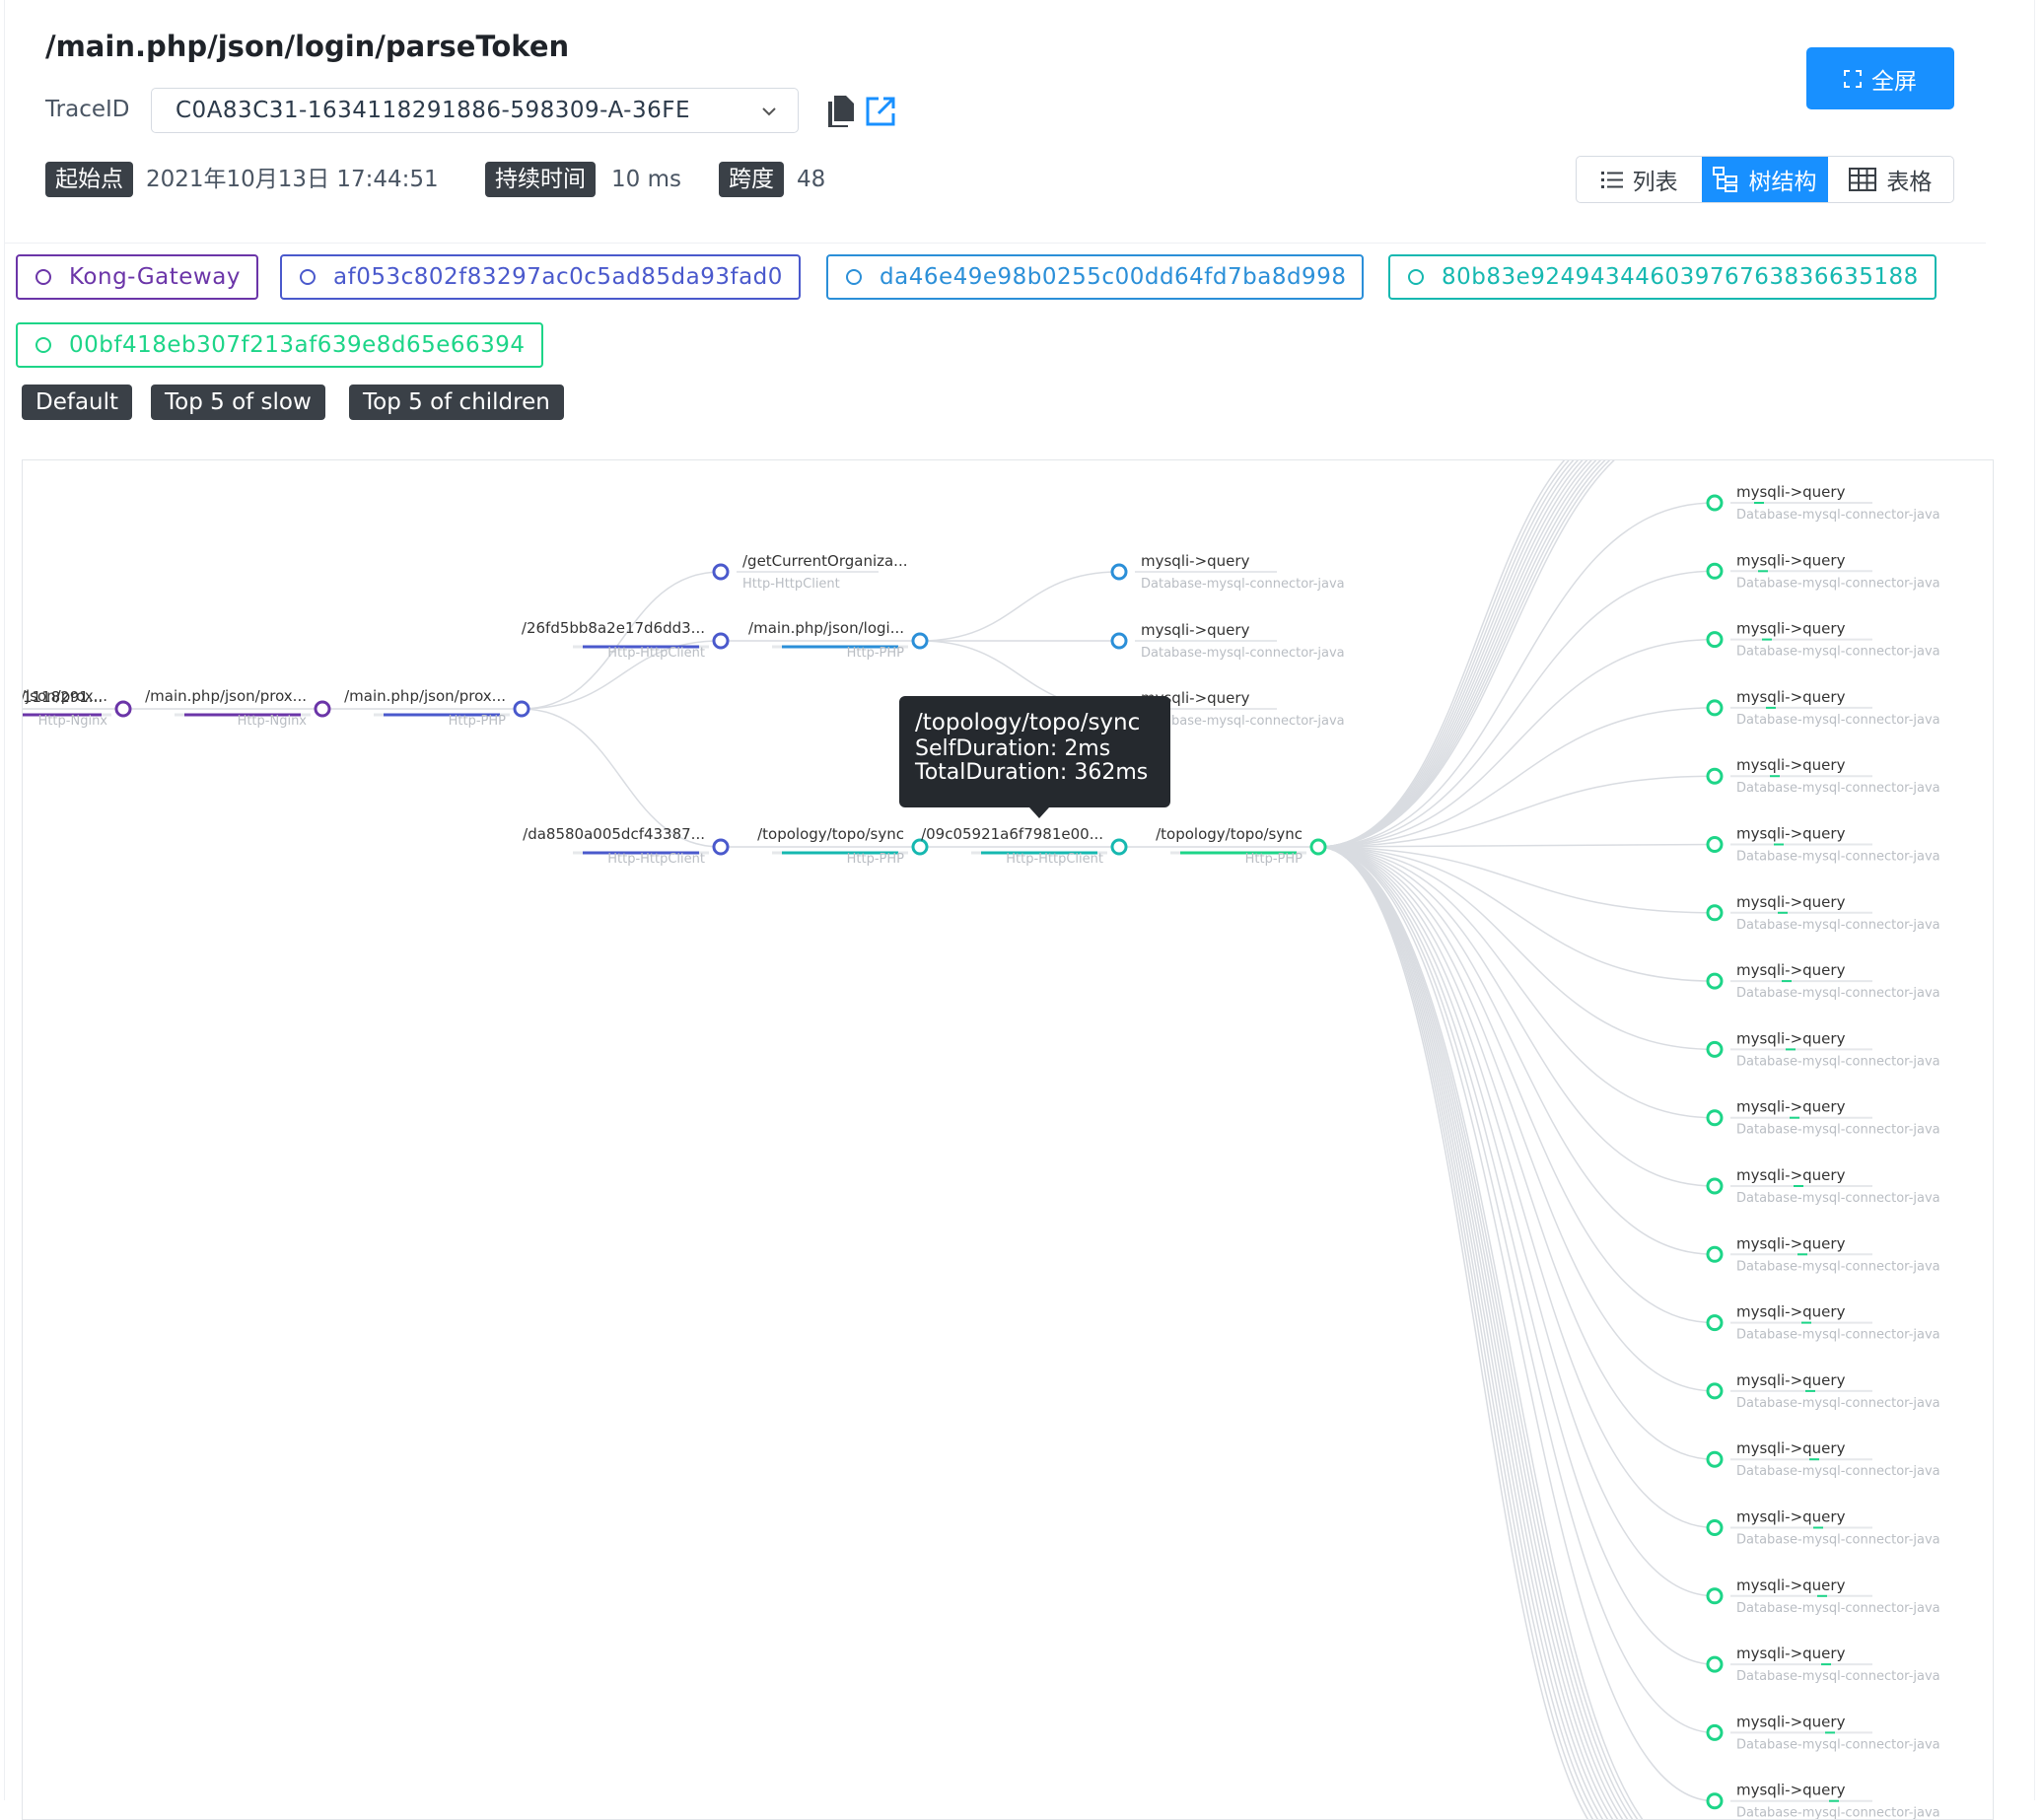  What do you see at coordinates (1680, 277) in the screenshot?
I see `service-tag-label: 80b83e92494344603976763836635188` at bounding box center [1680, 277].